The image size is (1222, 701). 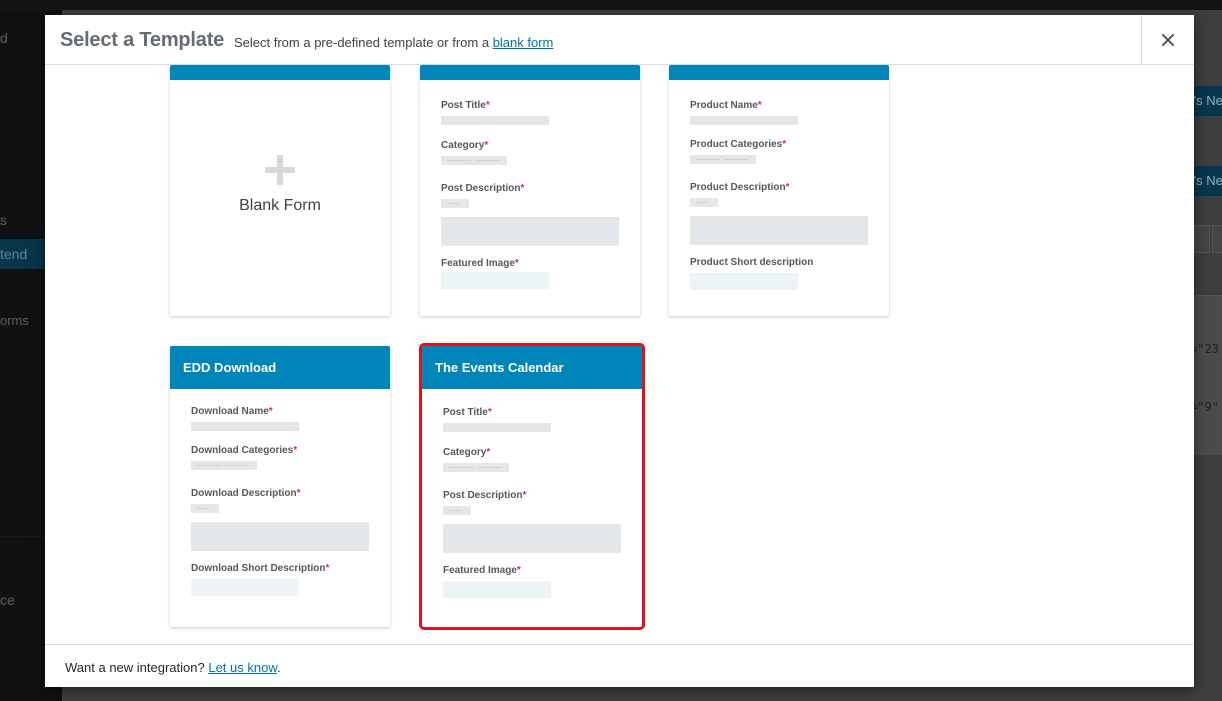 What do you see at coordinates (142, 40) in the screenshot?
I see `modal-title: Select a Template` at bounding box center [142, 40].